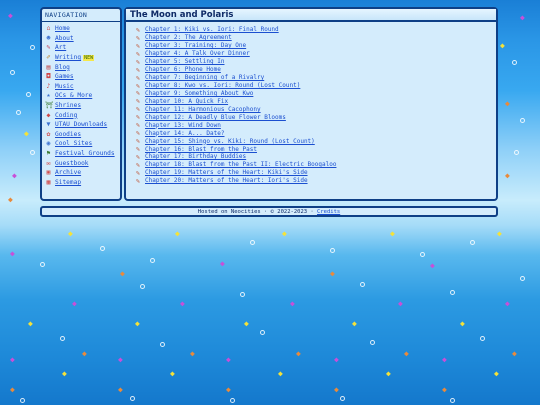  I want to click on chapter-link: Chapter 2: The Agreement, so click(188, 37).